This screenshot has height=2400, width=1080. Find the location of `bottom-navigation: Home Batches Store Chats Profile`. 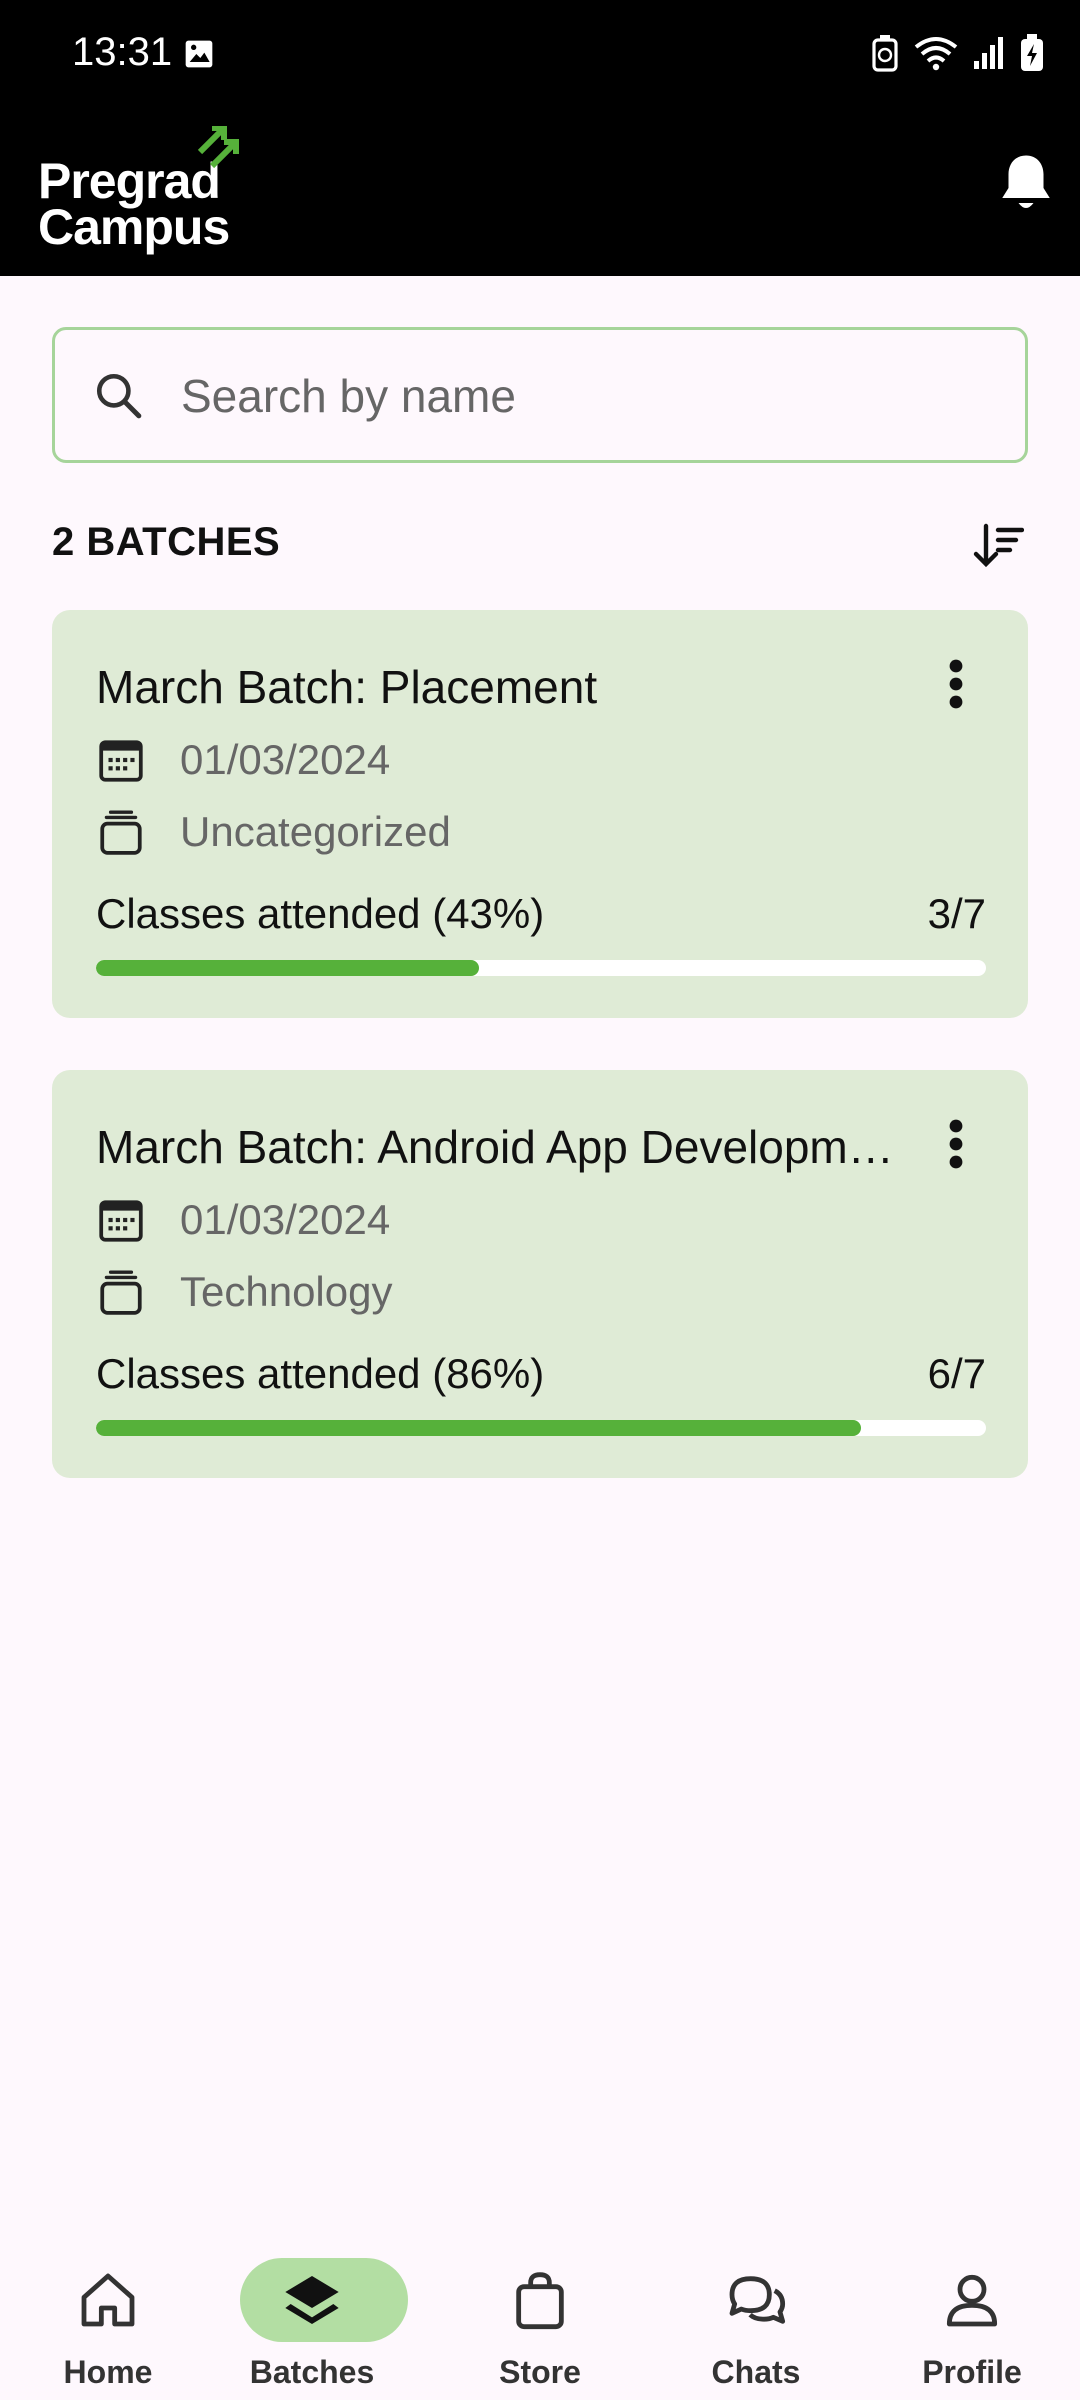

bottom-navigation: Home Batches Store Chats Profile is located at coordinates (540, 2308).